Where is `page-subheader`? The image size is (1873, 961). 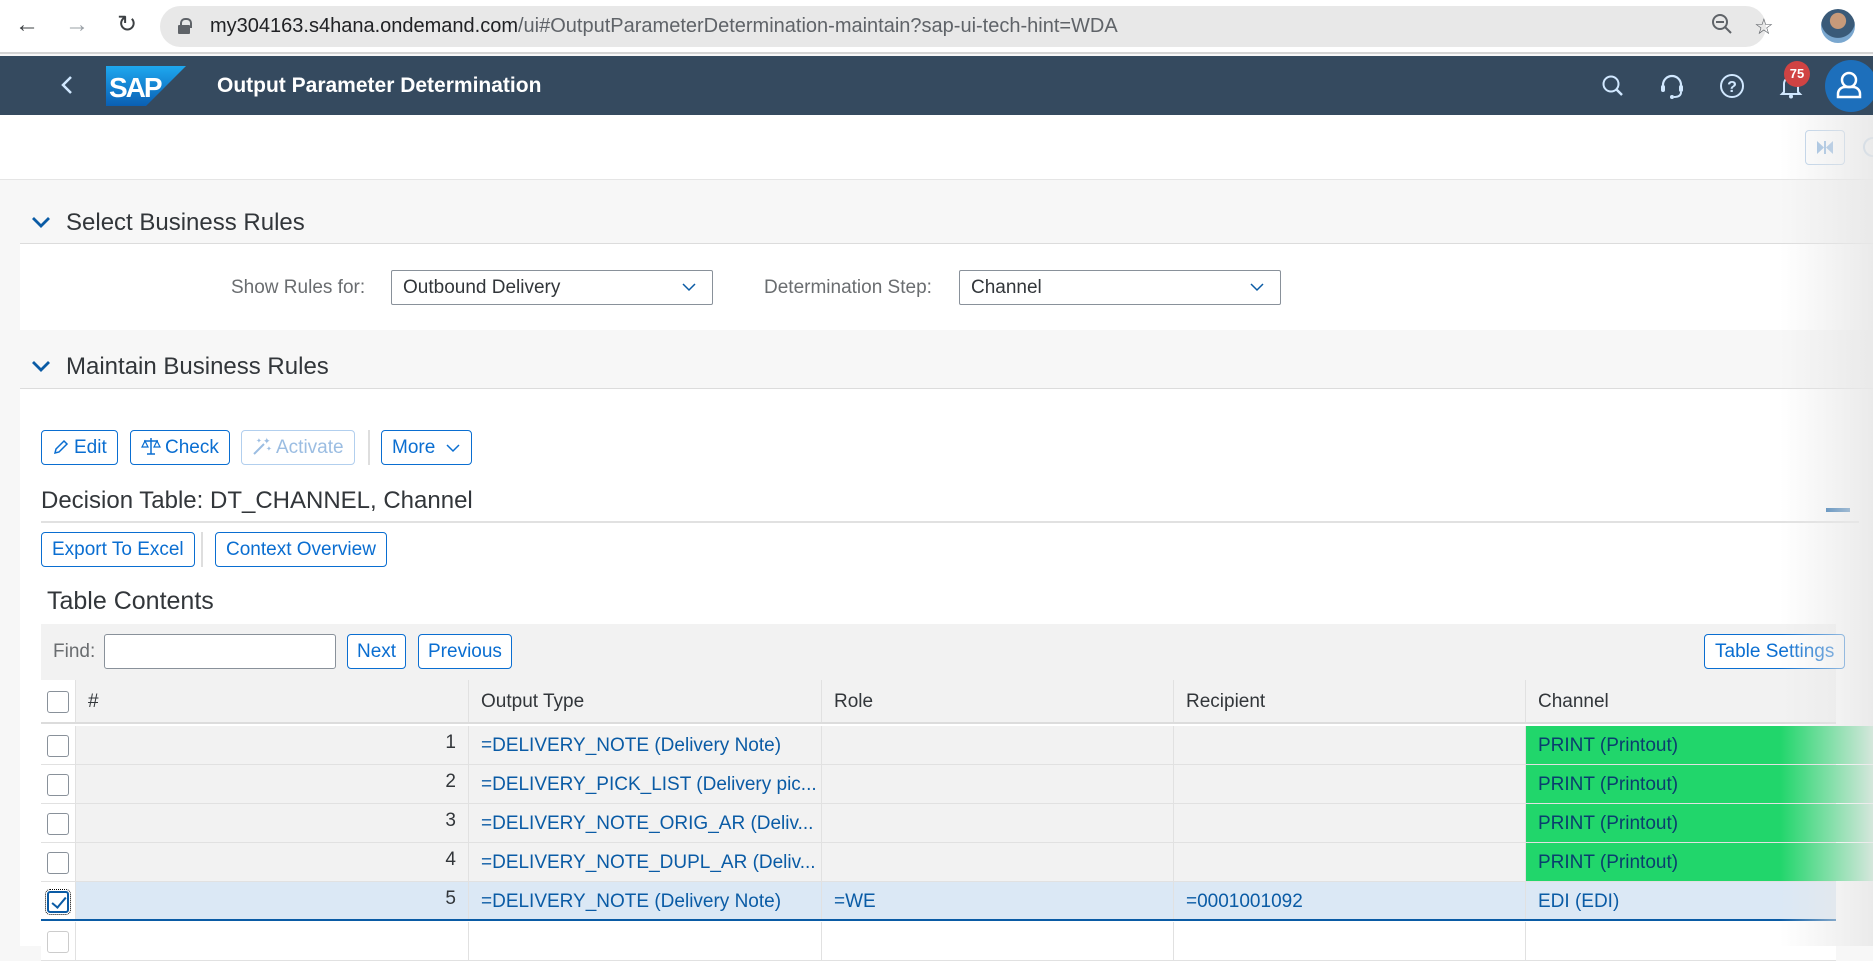
page-subheader is located at coordinates (936, 147).